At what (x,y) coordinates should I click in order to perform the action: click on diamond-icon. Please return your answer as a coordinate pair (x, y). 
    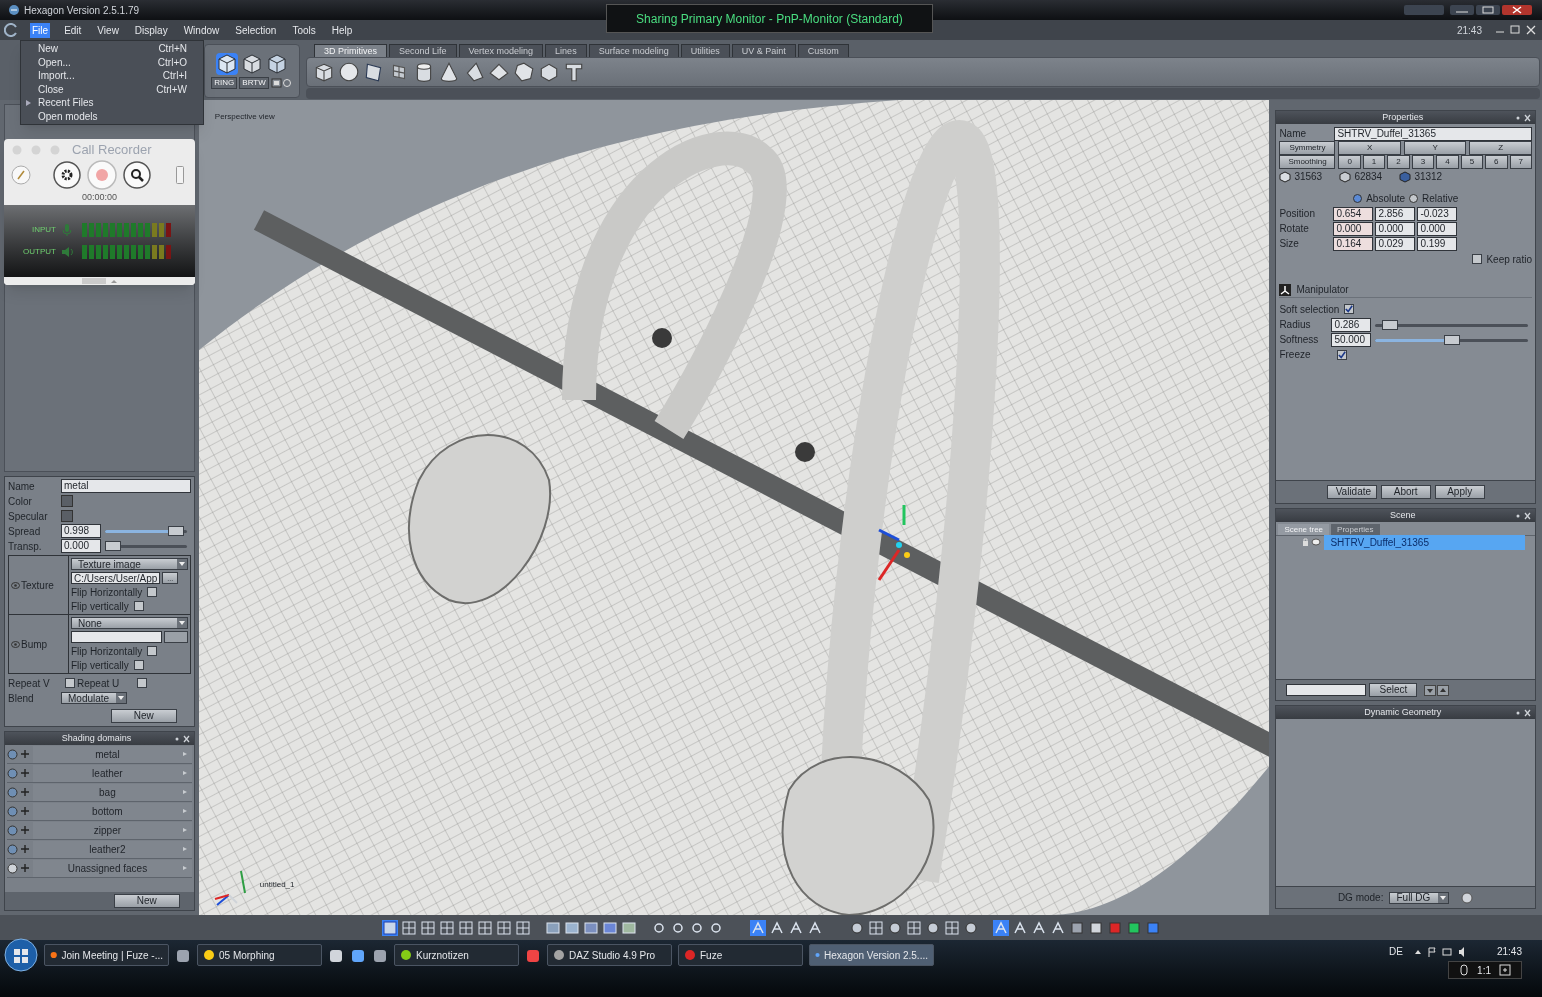
    Looking at the image, I should click on (499, 72).